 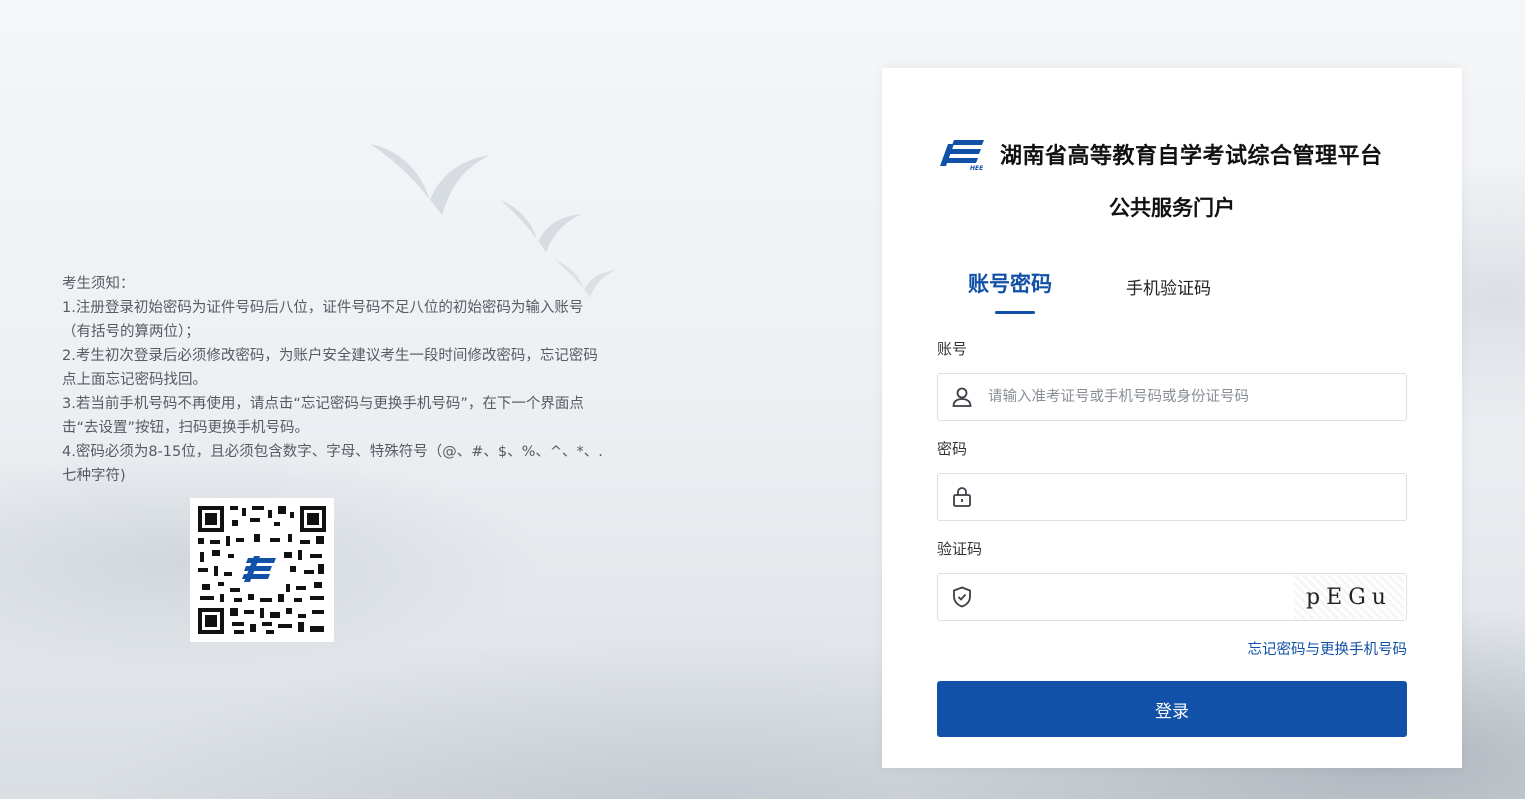 What do you see at coordinates (1140, 597) in the screenshot?
I see `captcha-input` at bounding box center [1140, 597].